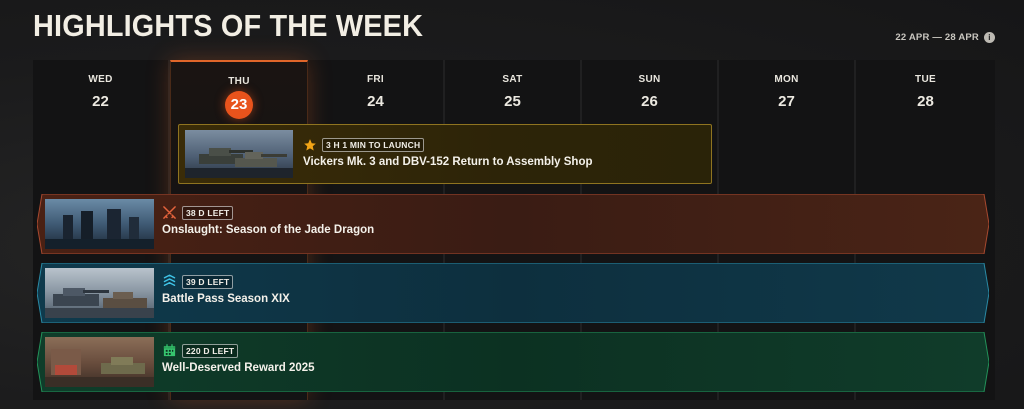  I want to click on countdown-badge: 3 H 1 MIN TO LAUNCH, so click(373, 145).